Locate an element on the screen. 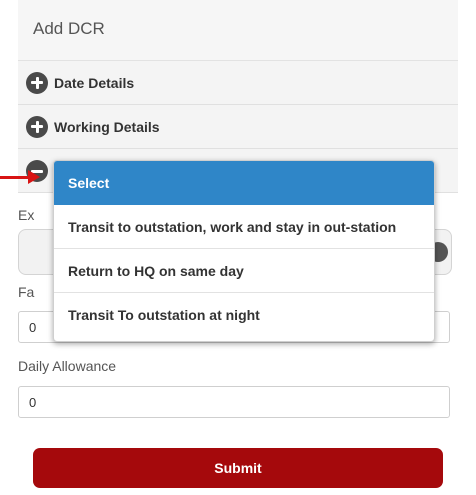 This screenshot has height=495, width=476. section-label: Date Details is located at coordinates (94, 82).